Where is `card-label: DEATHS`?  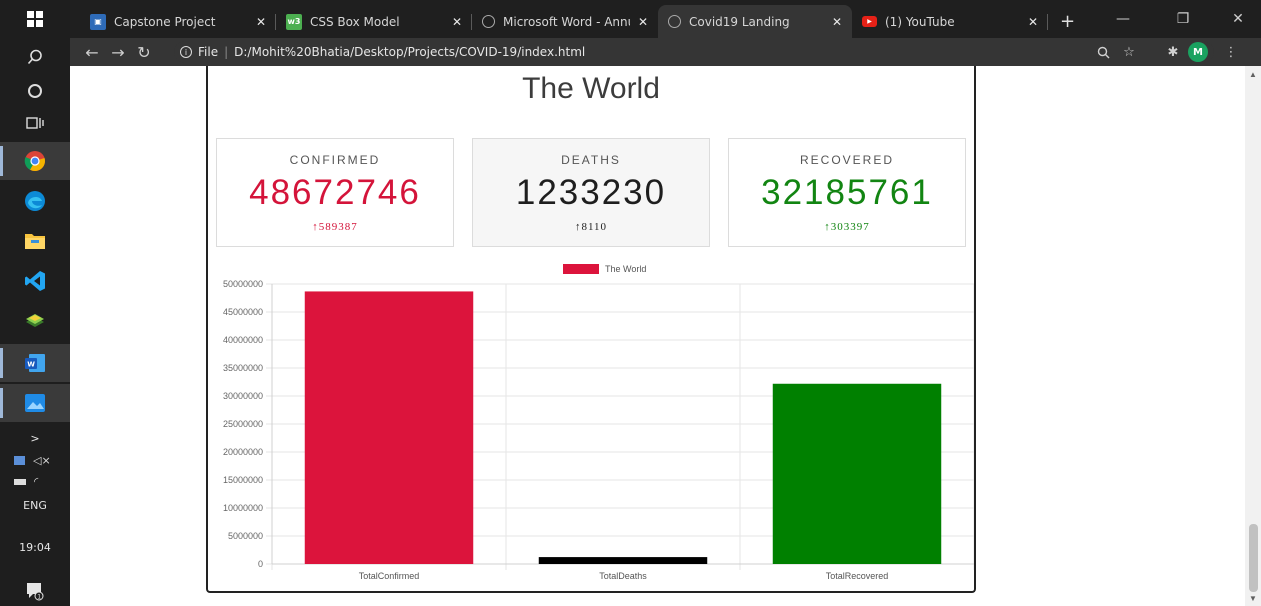 card-label: DEATHS is located at coordinates (591, 160).